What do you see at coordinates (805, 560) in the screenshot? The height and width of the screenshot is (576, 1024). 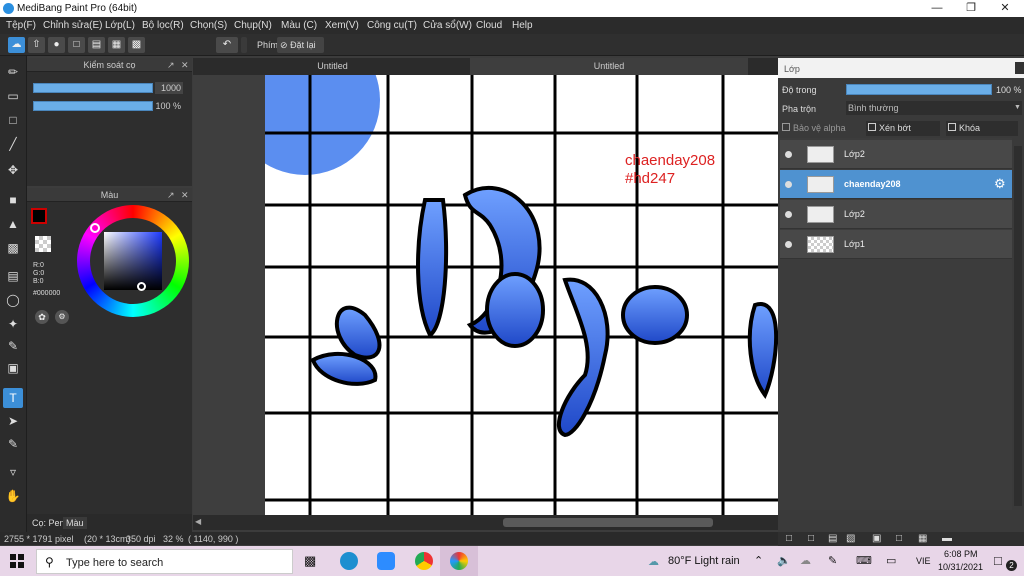 I see `onedrive-icon: ☁` at bounding box center [805, 560].